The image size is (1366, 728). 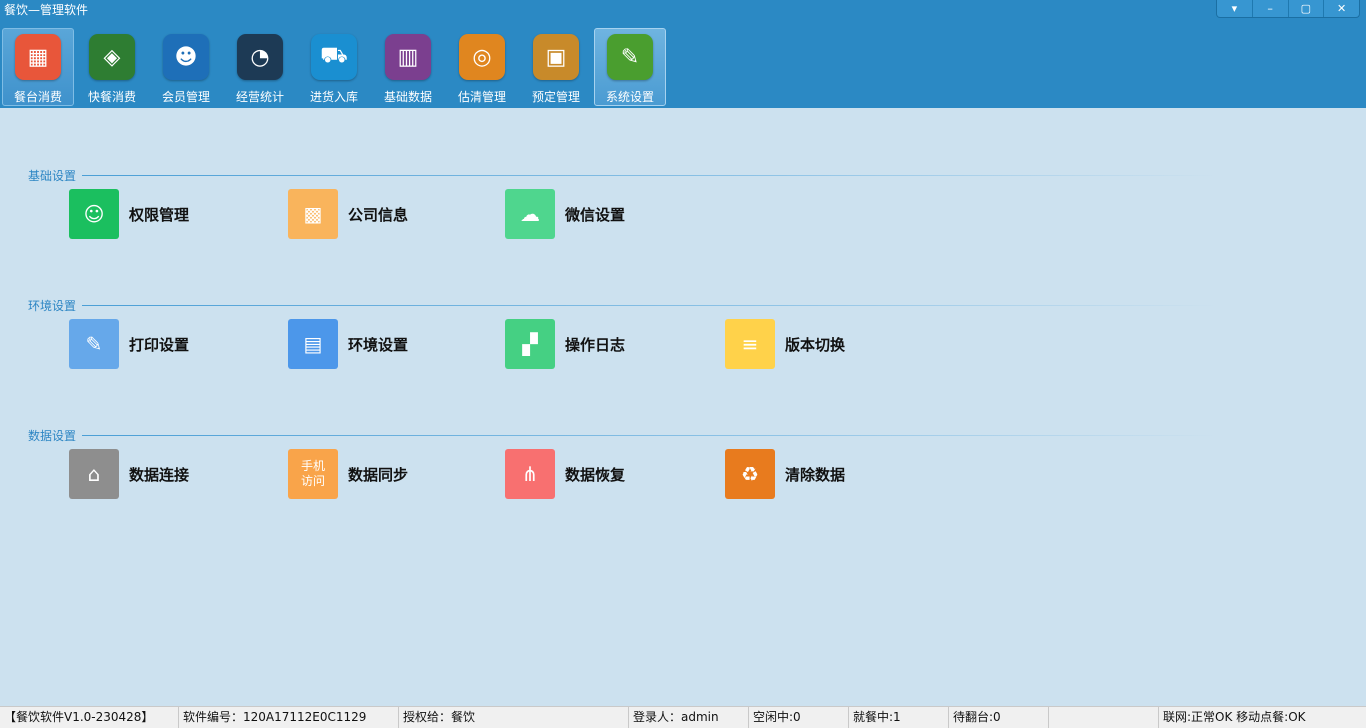 I want to click on settings-item-0-0: ☺ 权限管理, so click(x=129, y=214).